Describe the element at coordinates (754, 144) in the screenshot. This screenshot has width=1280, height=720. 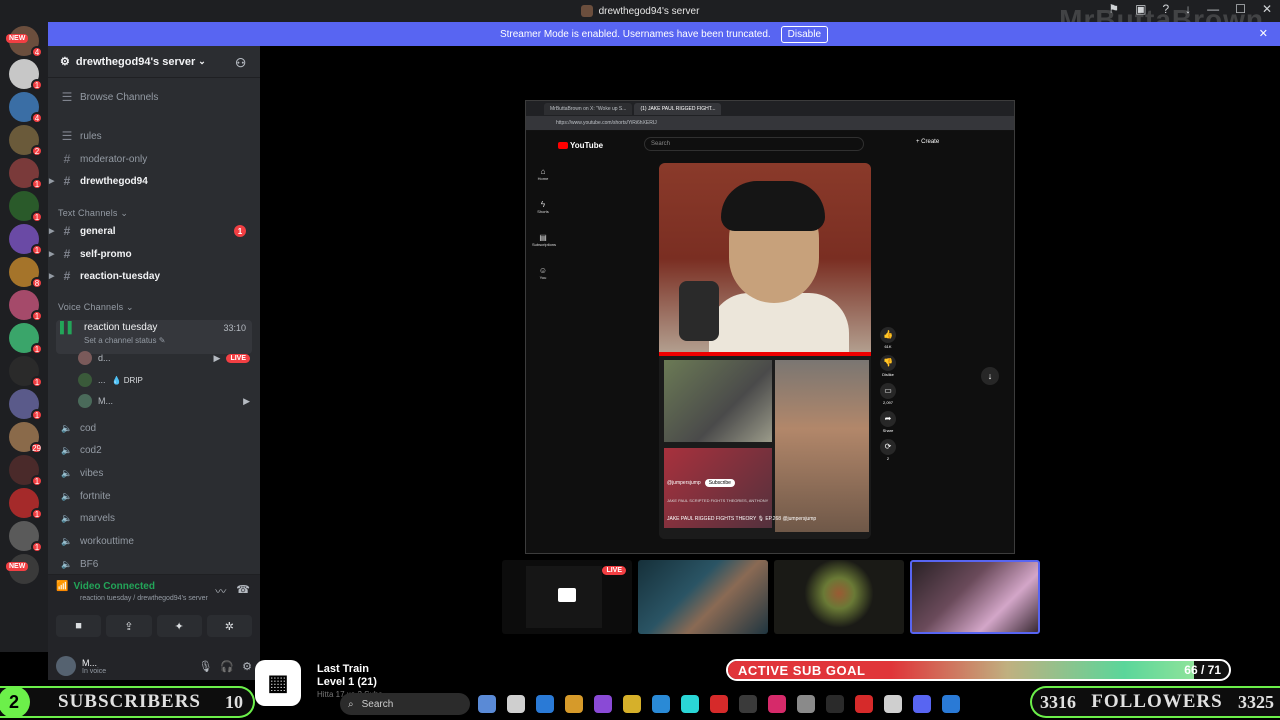
I see `youtube-search-input: Search` at that location.